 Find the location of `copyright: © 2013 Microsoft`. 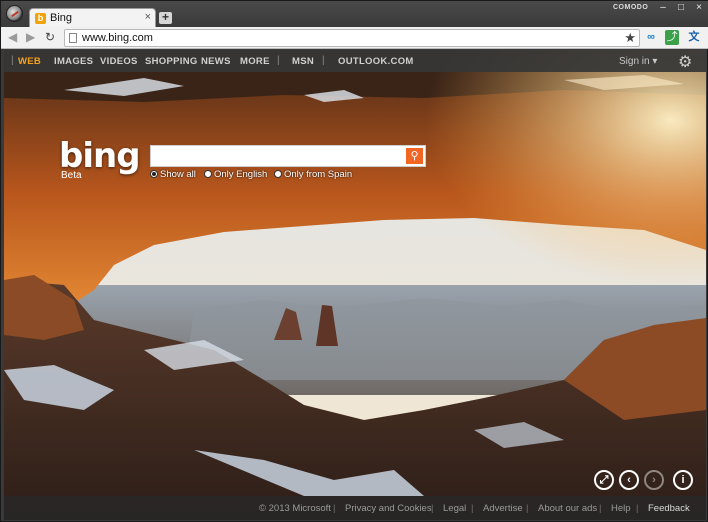

copyright: © 2013 Microsoft is located at coordinates (295, 508).